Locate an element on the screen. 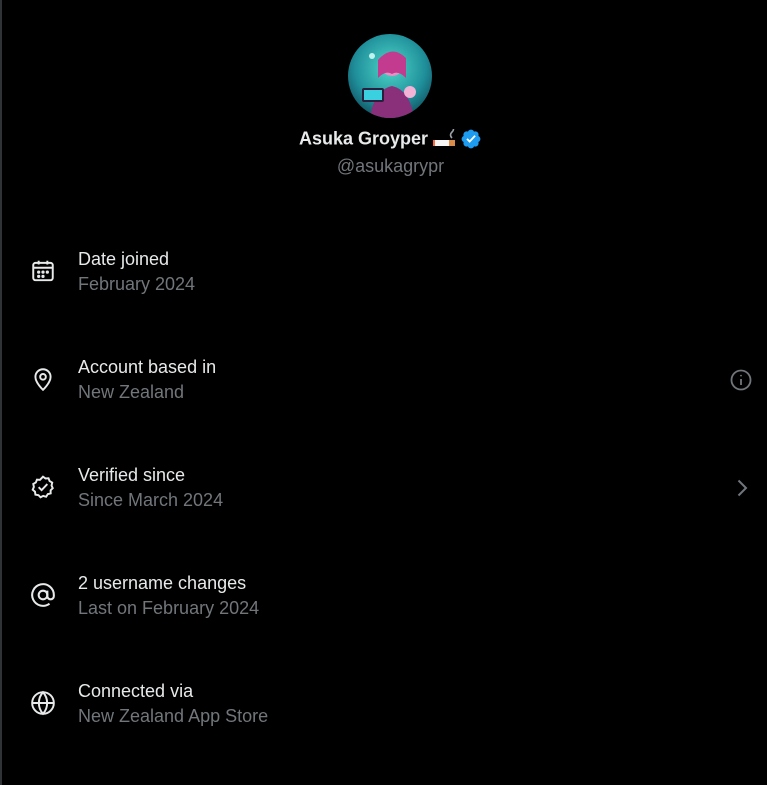  display-name-row: Asuka Groyper is located at coordinates (383, 139).